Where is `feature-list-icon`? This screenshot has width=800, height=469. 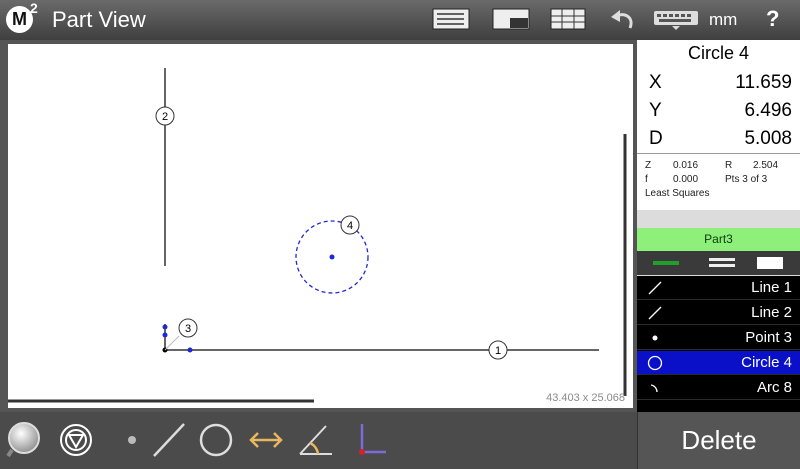 feature-list-icon is located at coordinates (568, 19).